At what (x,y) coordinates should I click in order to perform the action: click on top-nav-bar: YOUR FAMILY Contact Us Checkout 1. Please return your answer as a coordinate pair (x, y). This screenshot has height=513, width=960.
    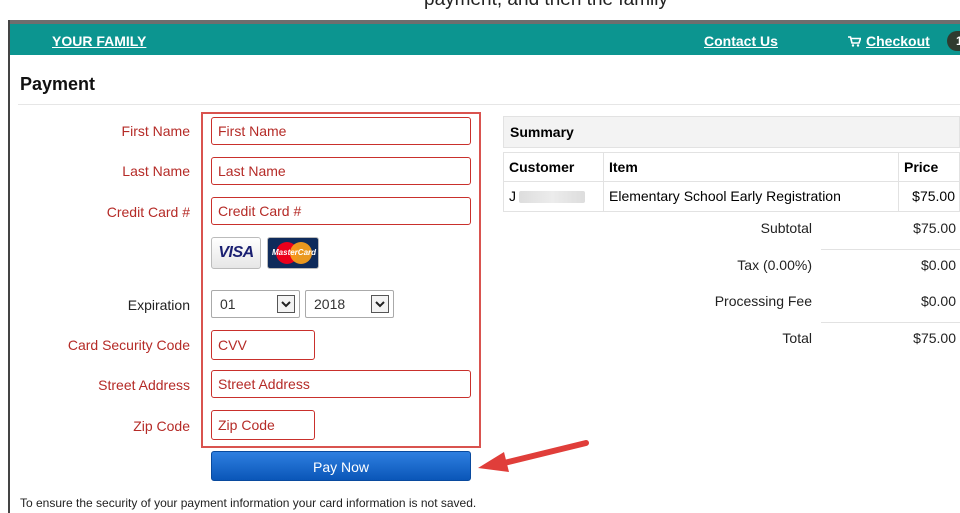
    Looking at the image, I should click on (485, 37).